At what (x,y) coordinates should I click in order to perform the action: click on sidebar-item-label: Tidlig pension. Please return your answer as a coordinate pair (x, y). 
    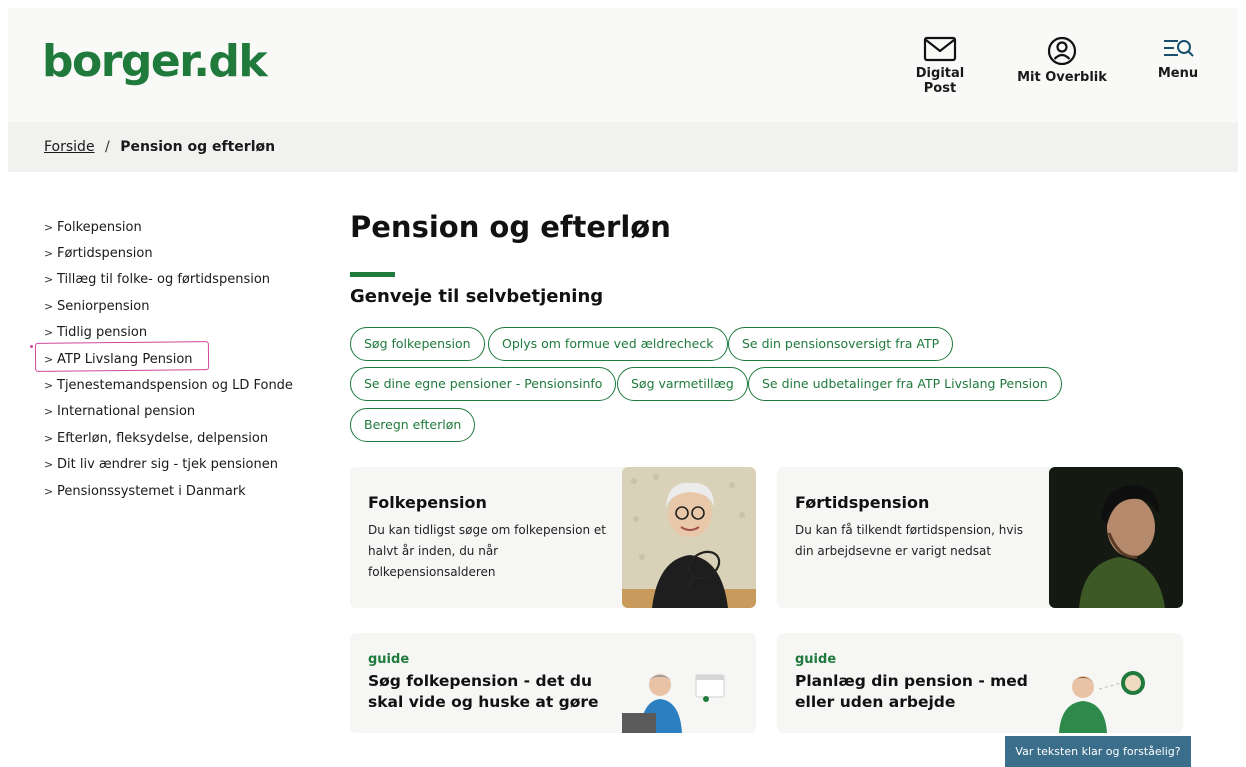
    Looking at the image, I should click on (102, 333).